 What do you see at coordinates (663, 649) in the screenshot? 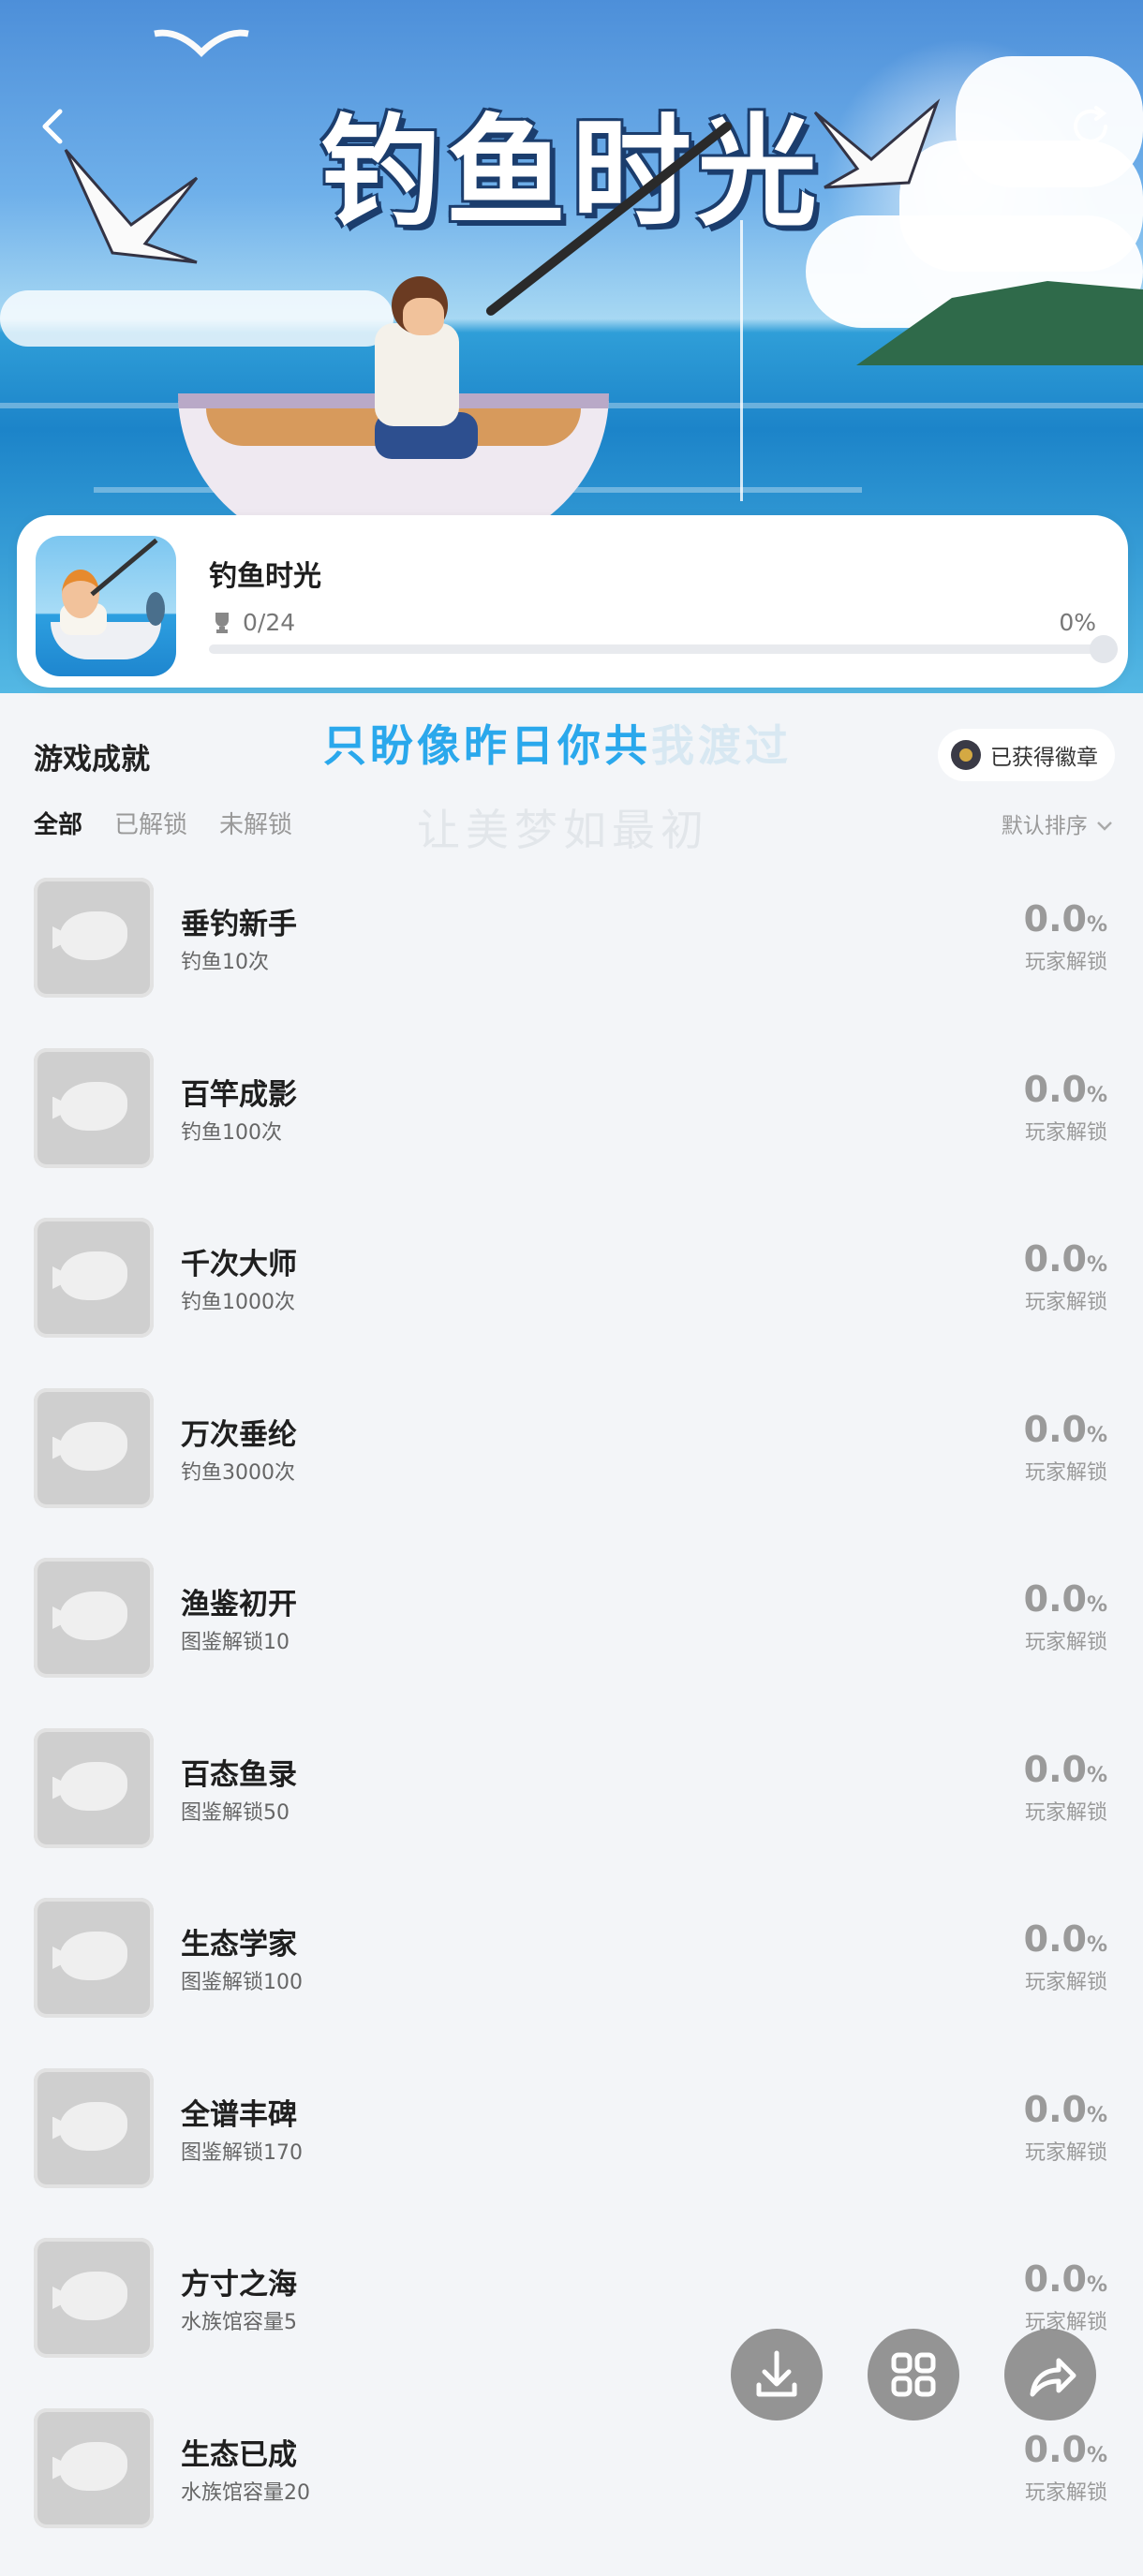
I see `progress-bar` at bounding box center [663, 649].